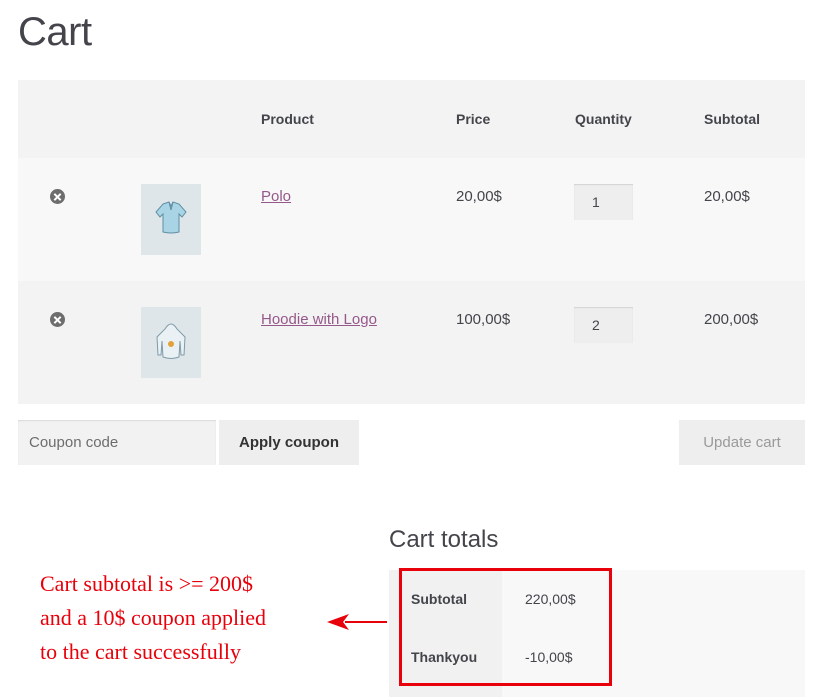 The height and width of the screenshot is (697, 830). Describe the element at coordinates (117, 442) in the screenshot. I see `coupon-code-input` at that location.